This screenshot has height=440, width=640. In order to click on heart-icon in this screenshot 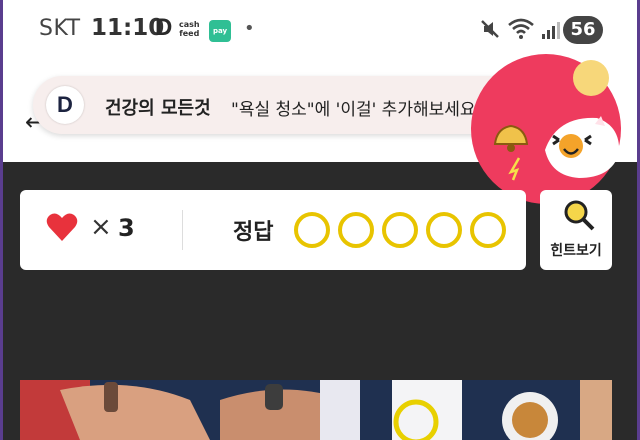, I will do `click(62, 227)`.